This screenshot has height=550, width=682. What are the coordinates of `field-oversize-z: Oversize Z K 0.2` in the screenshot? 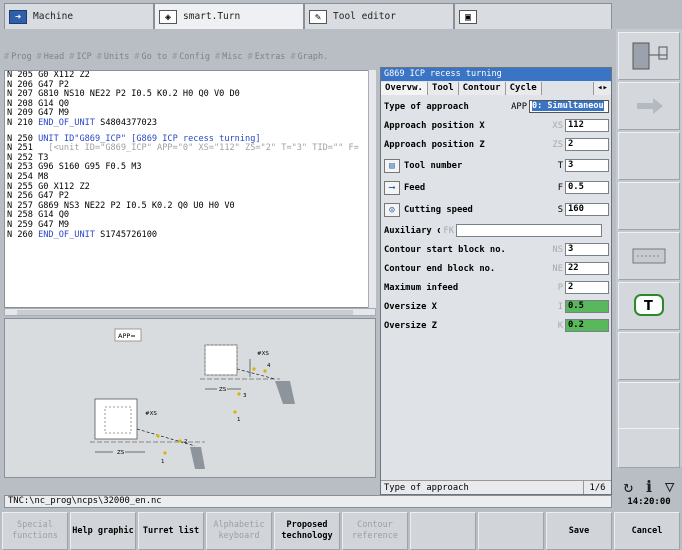 It's located at (496, 325).